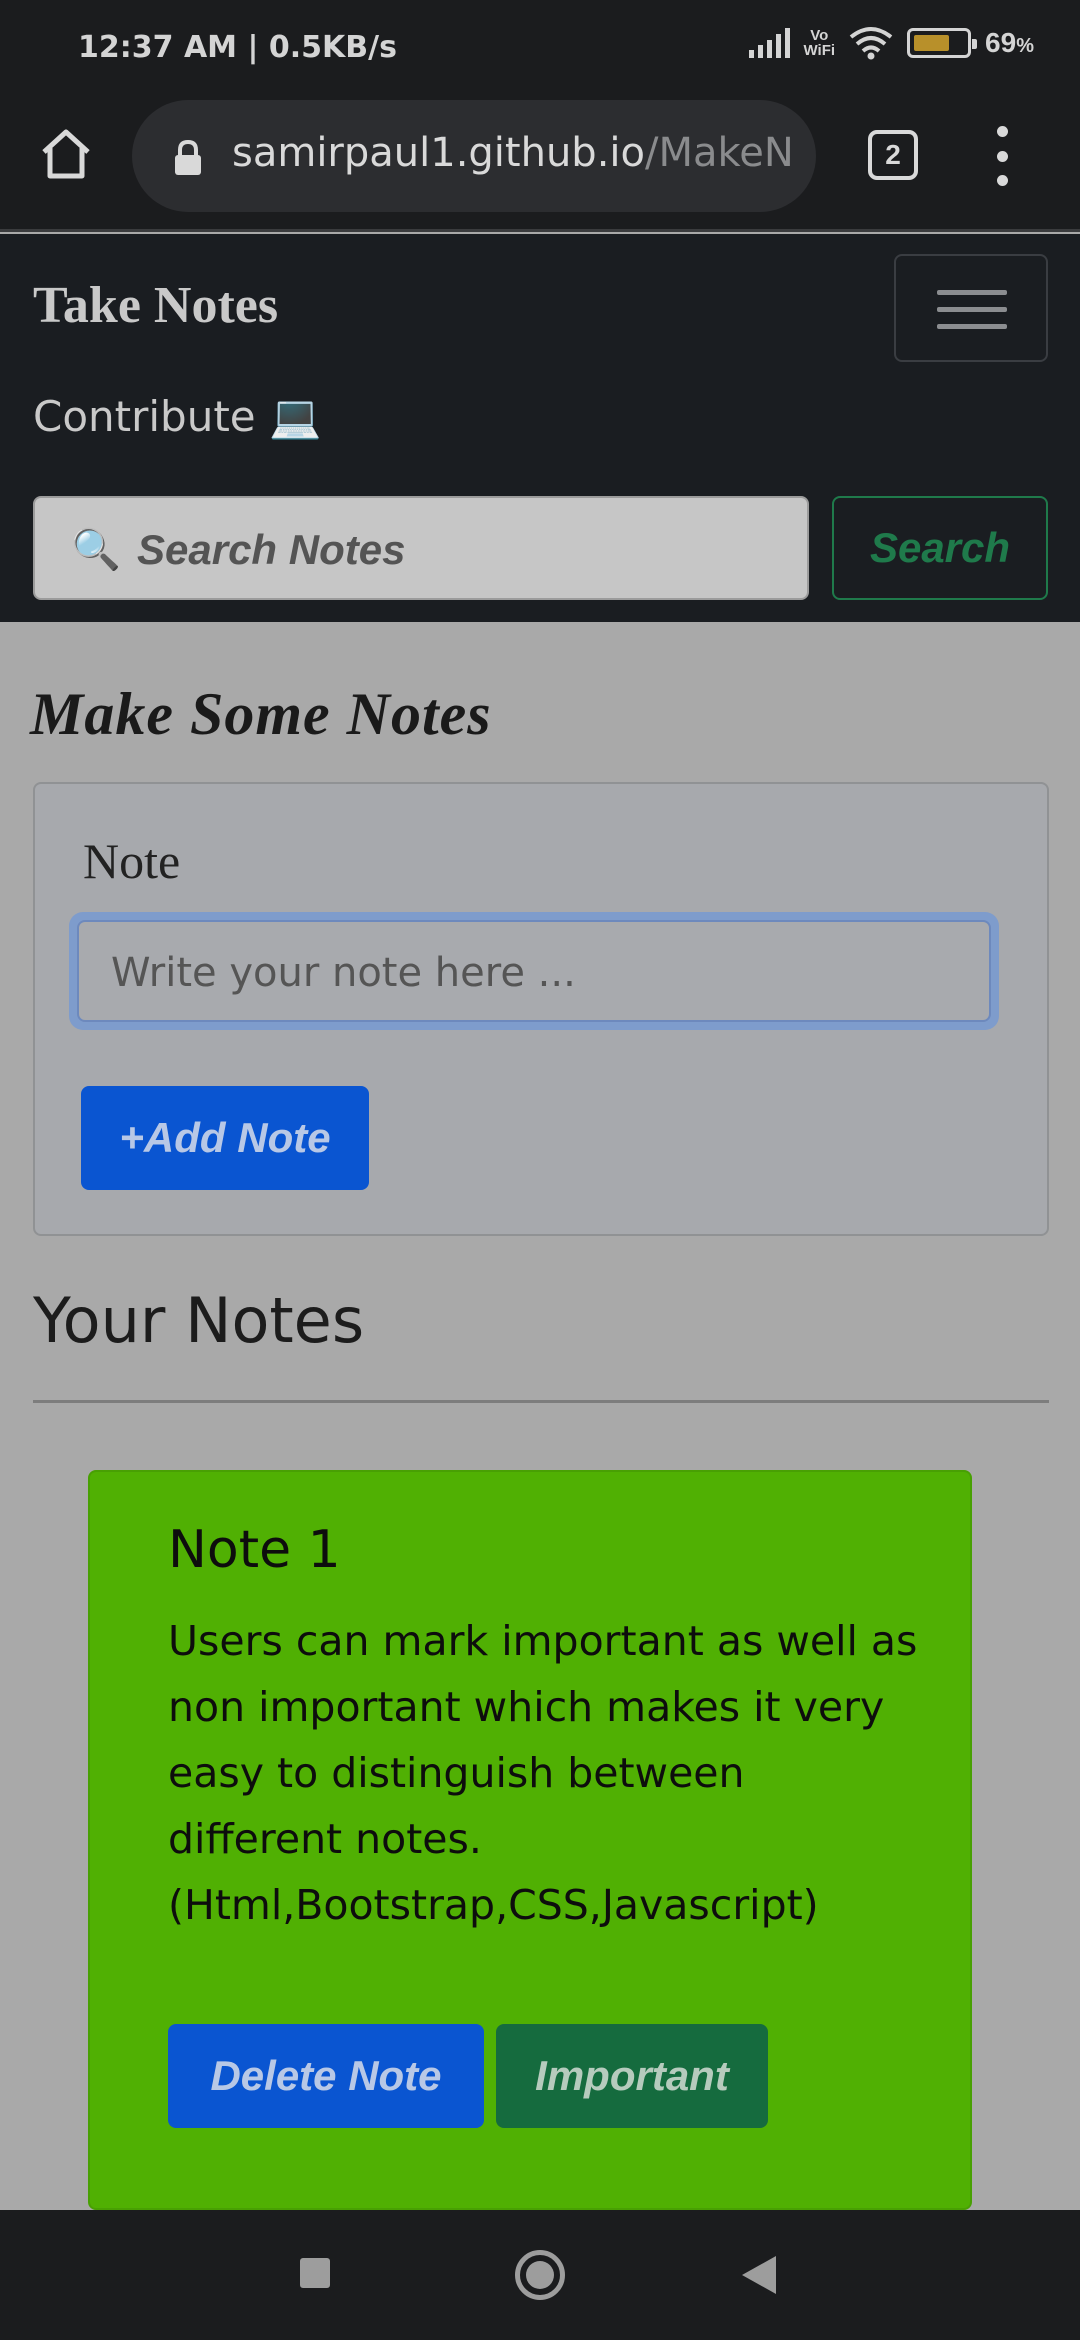 The image size is (1080, 2340). I want to click on back-icon, so click(759, 2275).